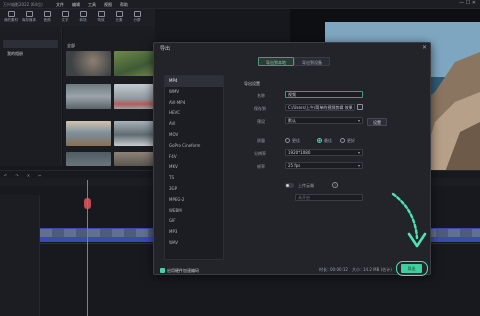 The height and width of the screenshot is (316, 480). What do you see at coordinates (306, 185) in the screenshot?
I see `upload-label: 上传云端` at bounding box center [306, 185].